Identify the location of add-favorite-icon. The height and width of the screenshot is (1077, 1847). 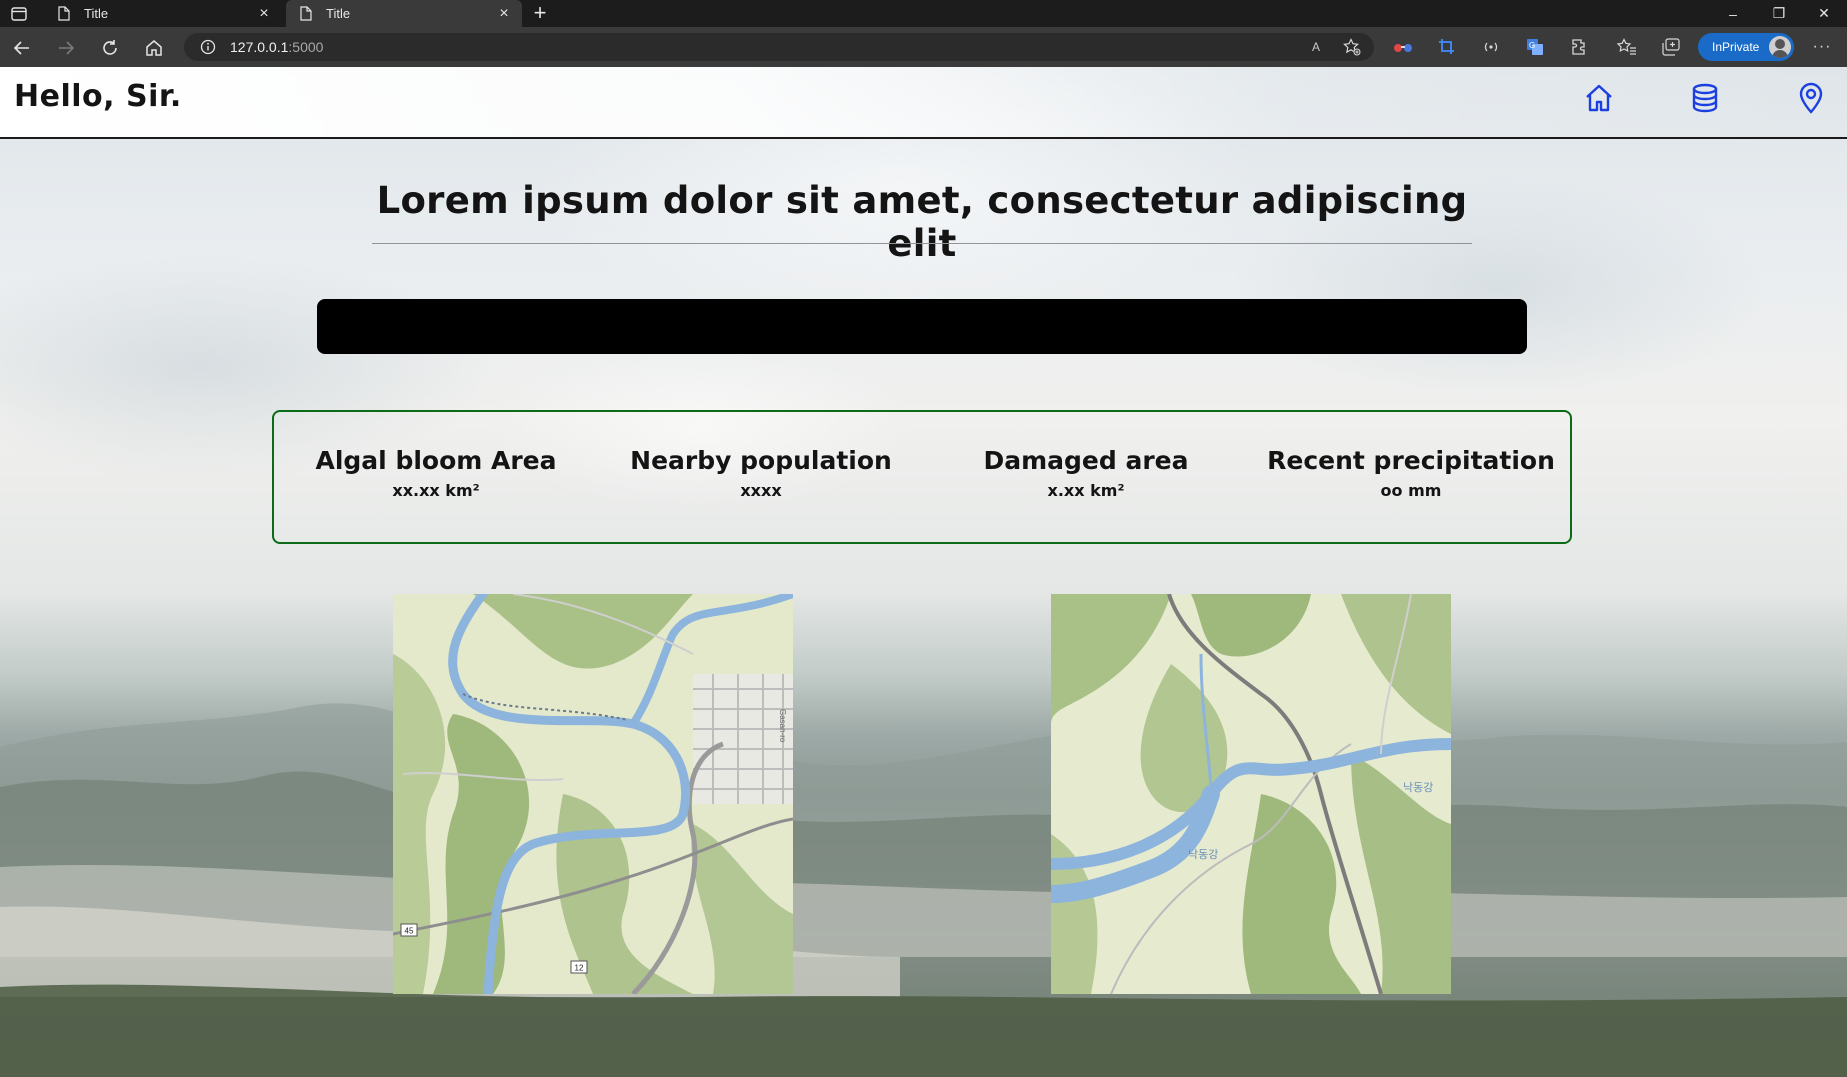
(1352, 47).